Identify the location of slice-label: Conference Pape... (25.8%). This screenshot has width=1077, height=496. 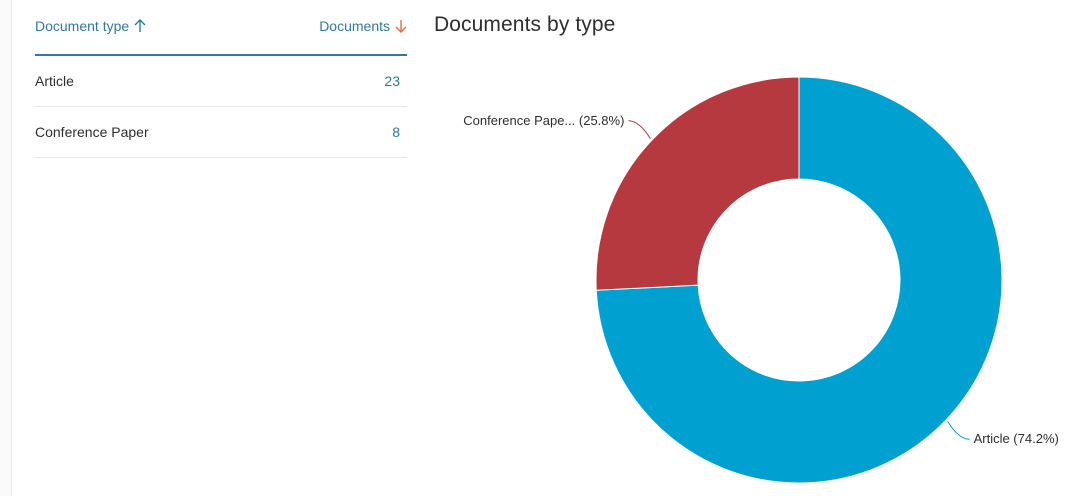
(543, 120).